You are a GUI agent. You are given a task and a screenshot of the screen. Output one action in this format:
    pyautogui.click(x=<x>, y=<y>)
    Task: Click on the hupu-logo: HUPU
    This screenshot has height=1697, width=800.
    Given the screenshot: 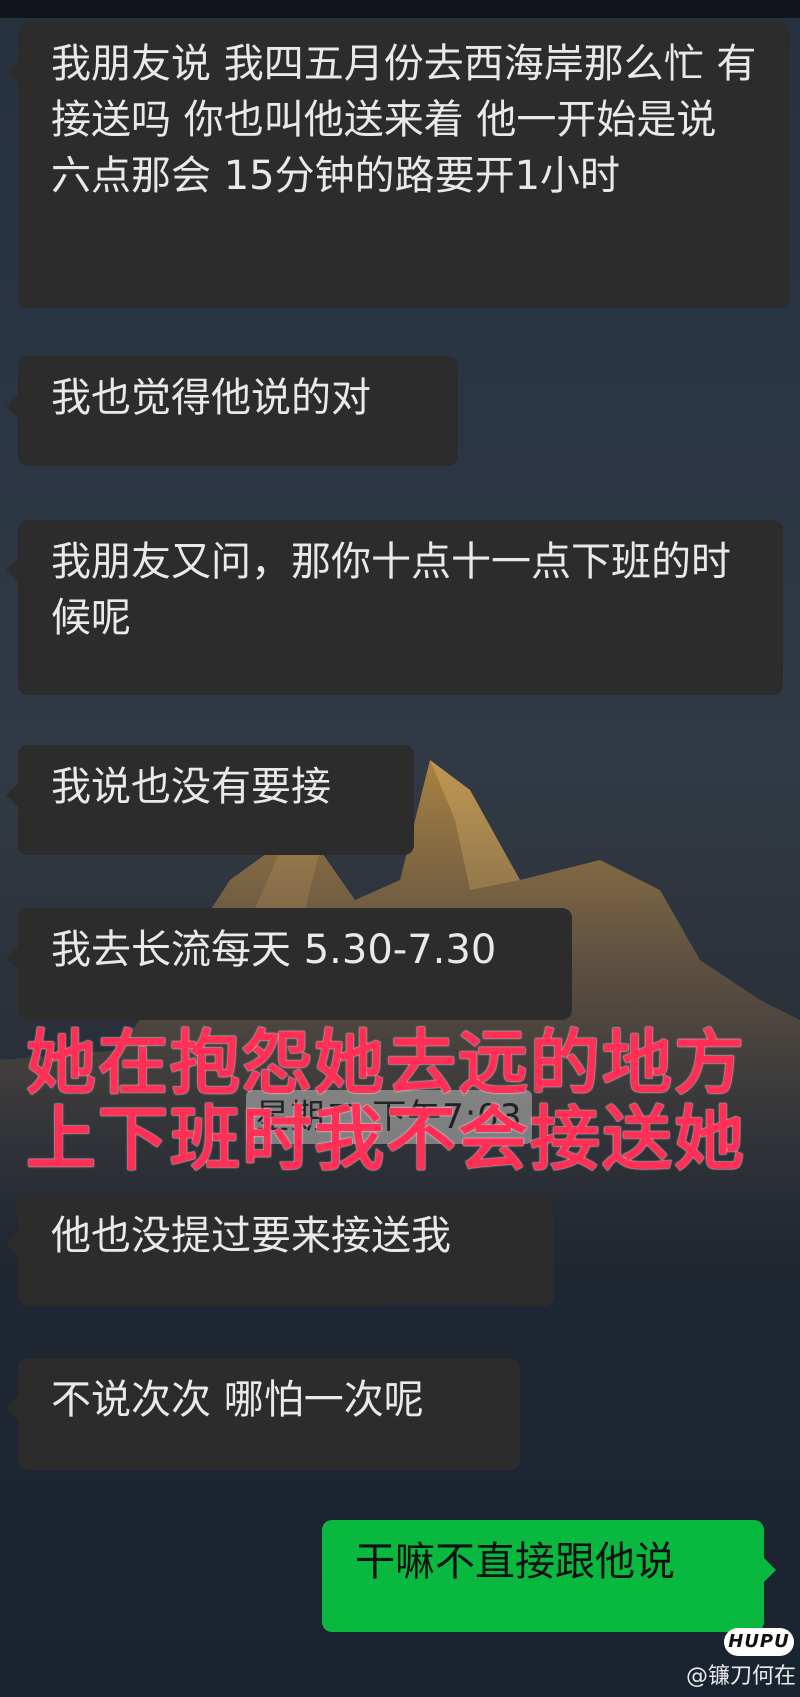 What is the action you would take?
    pyautogui.click(x=759, y=1642)
    